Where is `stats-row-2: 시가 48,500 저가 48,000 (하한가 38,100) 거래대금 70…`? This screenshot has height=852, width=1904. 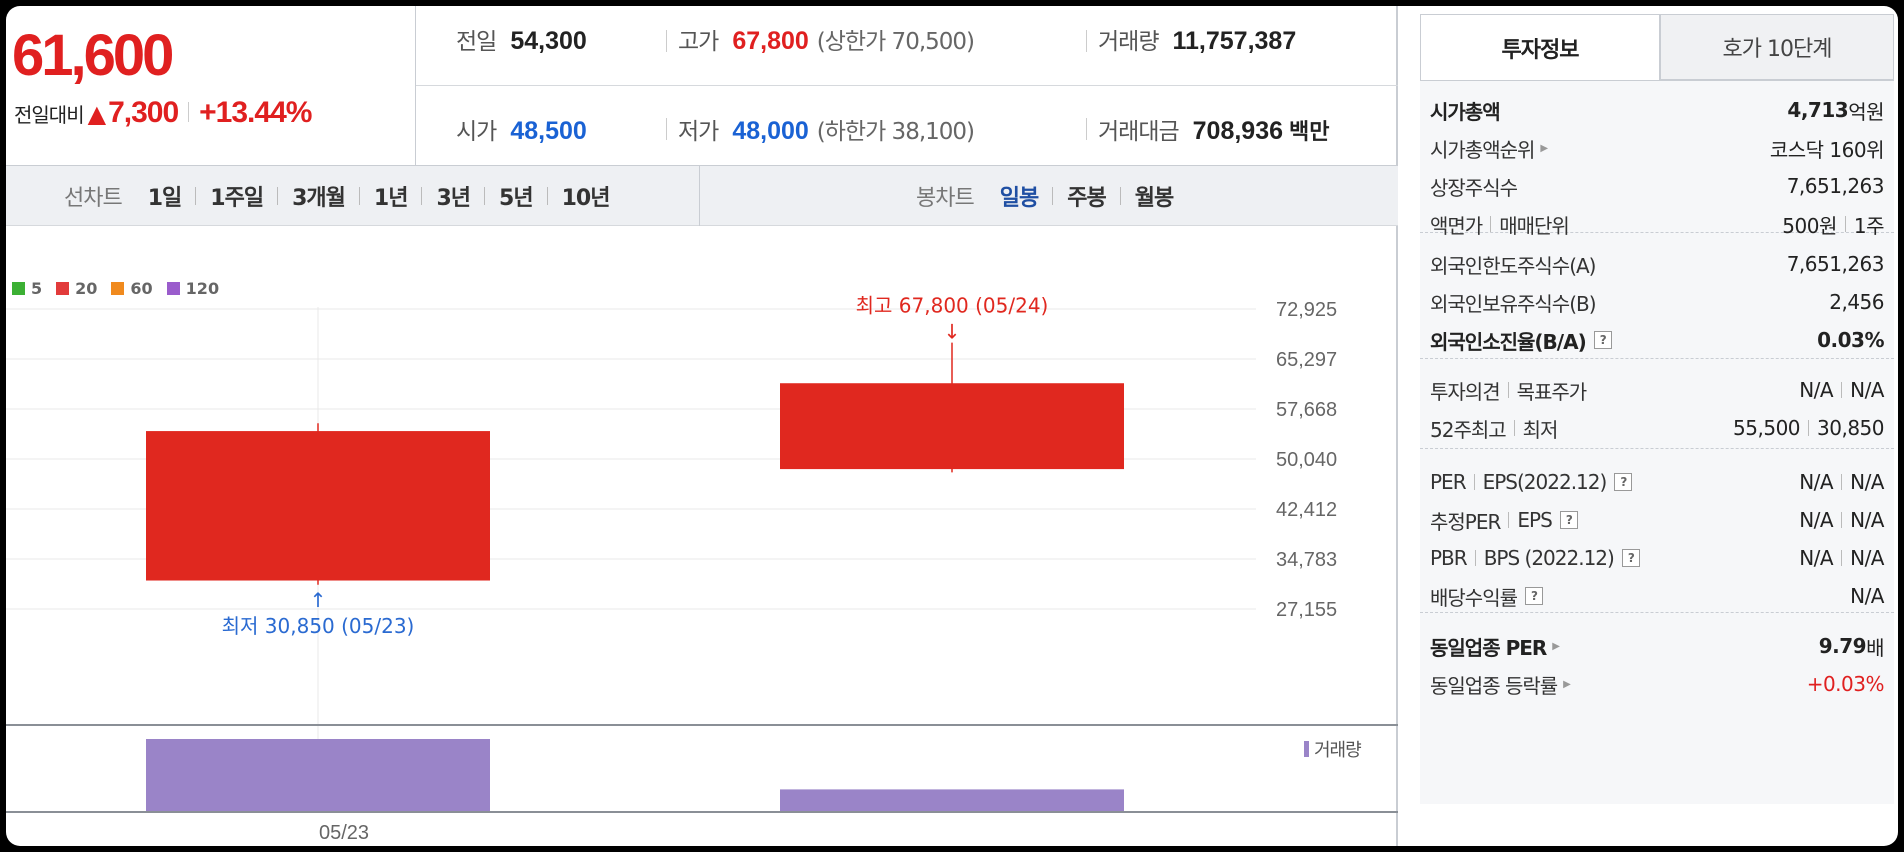
stats-row-2: 시가 48,500 저가 48,000 (하한가 38,100) 거래대금 70… is located at coordinates (907, 126).